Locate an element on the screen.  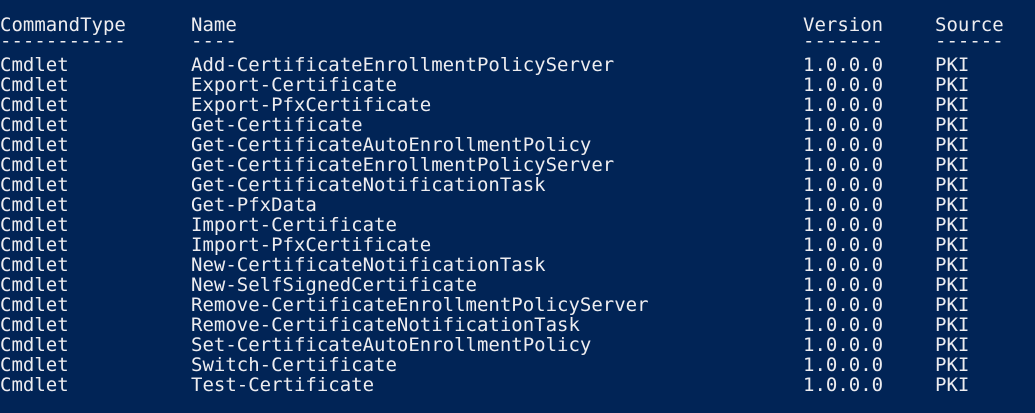
cell-name: Get-Certificate is located at coordinates (277, 125).